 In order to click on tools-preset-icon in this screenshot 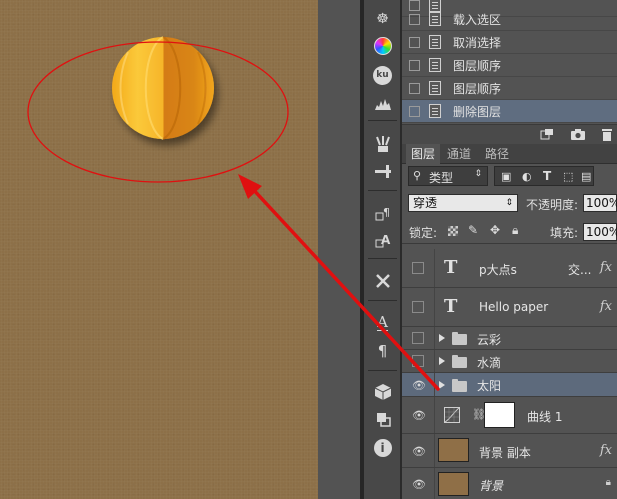, I will do `click(382, 281)`.